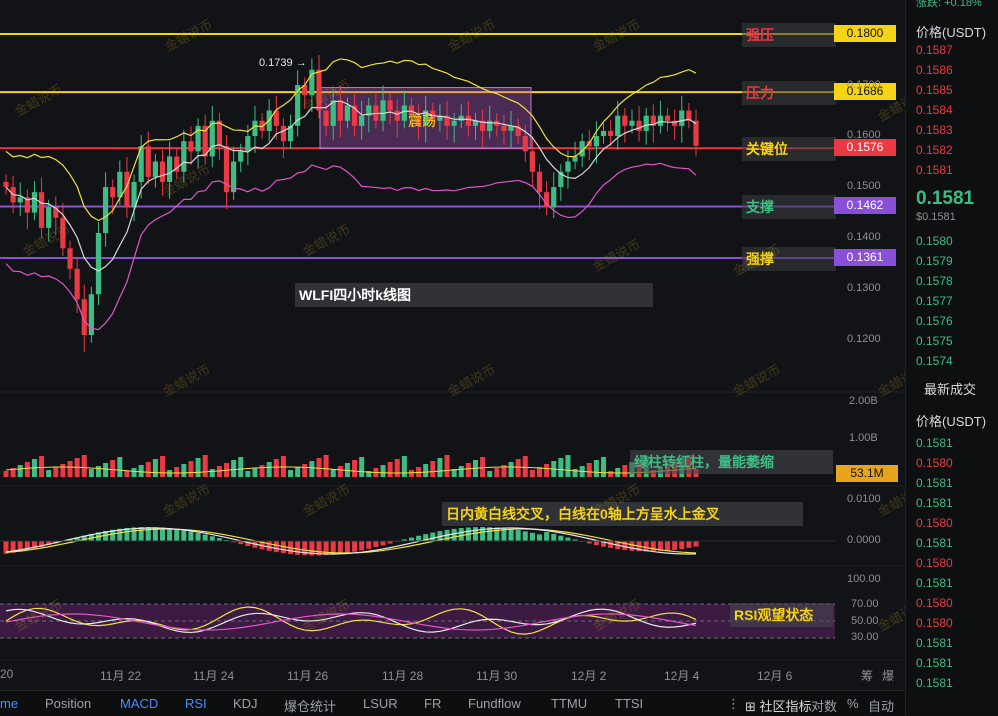 The width and height of the screenshot is (998, 716). Describe the element at coordinates (731, 462) in the screenshot. I see `volume-annotation: 绿柱转红柱，量能萎缩` at that location.